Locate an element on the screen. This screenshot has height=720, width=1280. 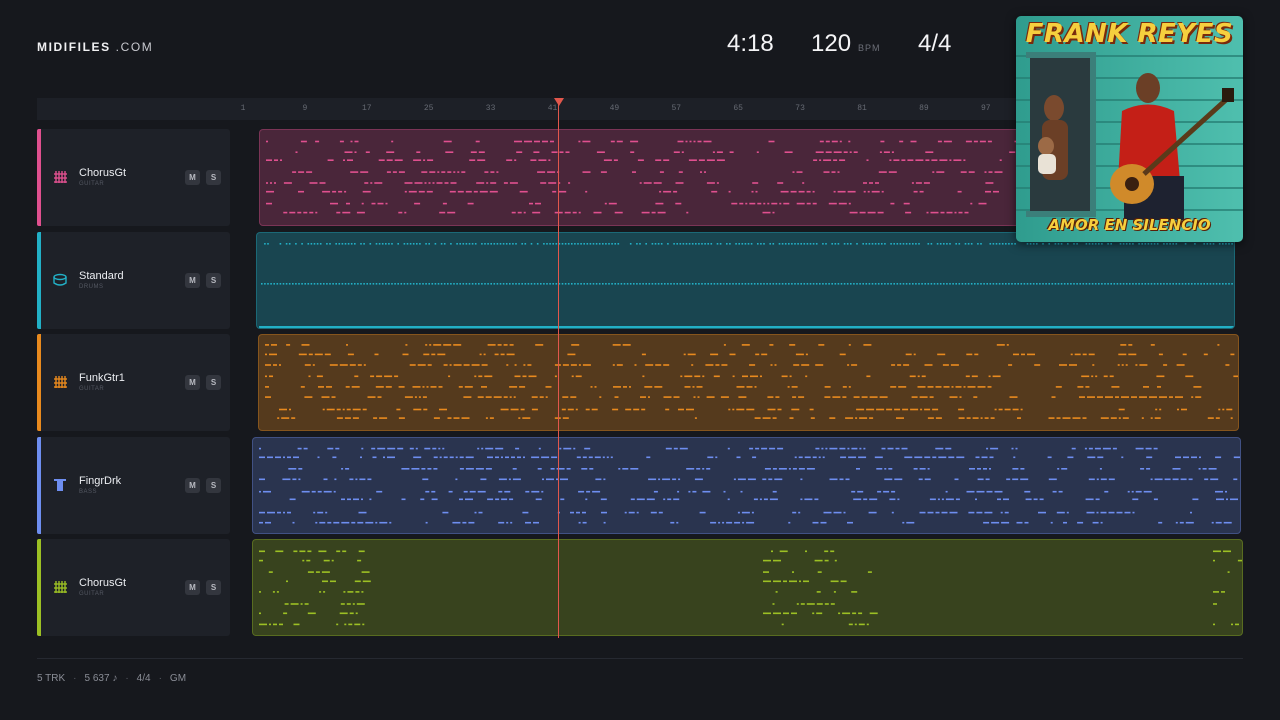
bpm-value: 120 is located at coordinates (831, 43).